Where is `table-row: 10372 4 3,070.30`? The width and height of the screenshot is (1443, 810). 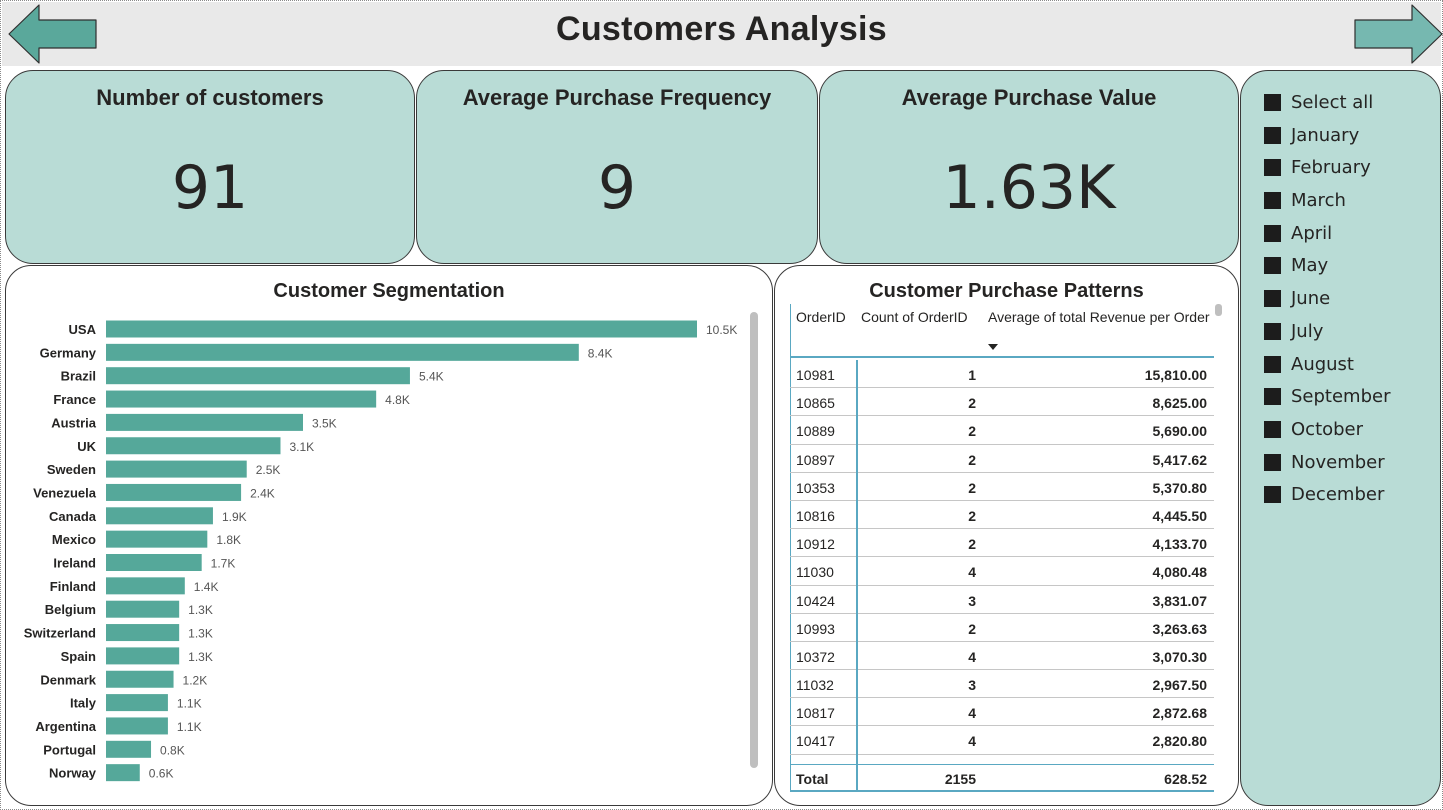
table-row: 10372 4 3,070.30 is located at coordinates (1002, 656).